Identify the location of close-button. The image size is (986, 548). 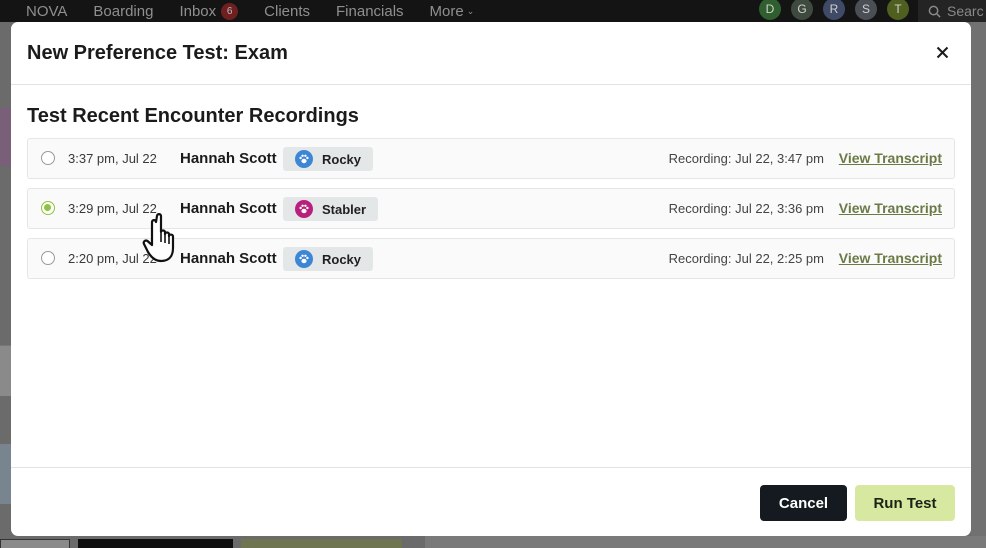
(942, 52).